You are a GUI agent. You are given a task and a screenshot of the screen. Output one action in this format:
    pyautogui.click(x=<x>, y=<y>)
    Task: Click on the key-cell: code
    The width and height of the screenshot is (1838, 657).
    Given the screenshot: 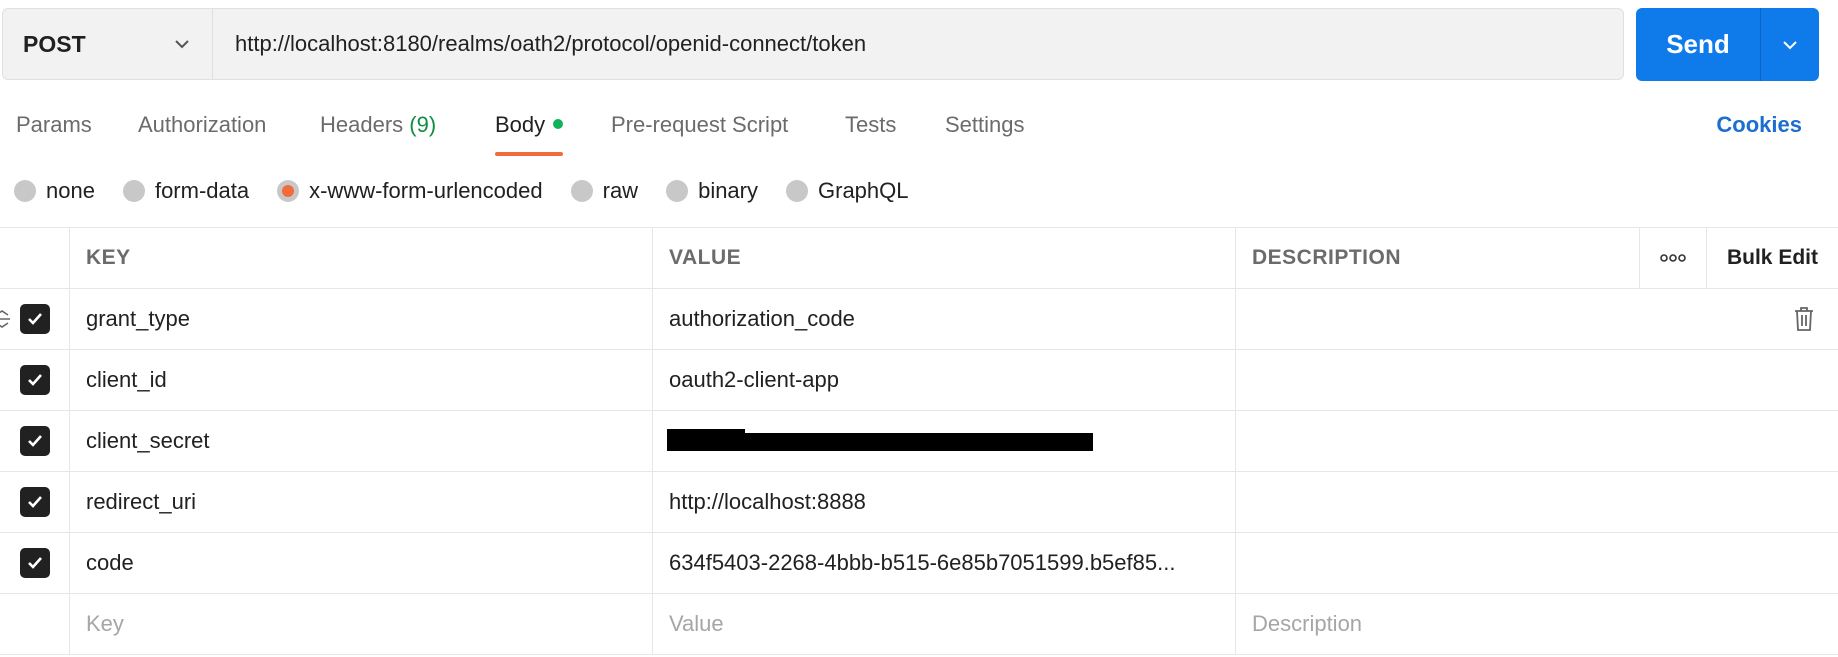 What is the action you would take?
    pyautogui.click(x=361, y=563)
    